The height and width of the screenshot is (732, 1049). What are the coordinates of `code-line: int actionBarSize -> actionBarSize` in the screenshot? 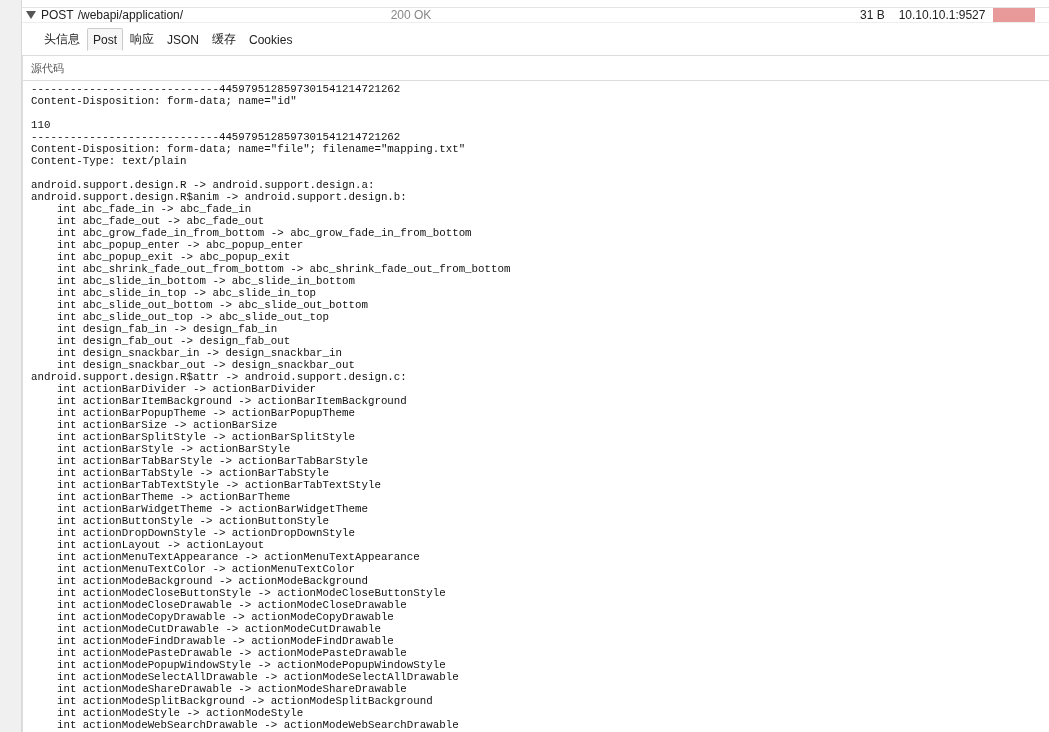 It's located at (166, 425).